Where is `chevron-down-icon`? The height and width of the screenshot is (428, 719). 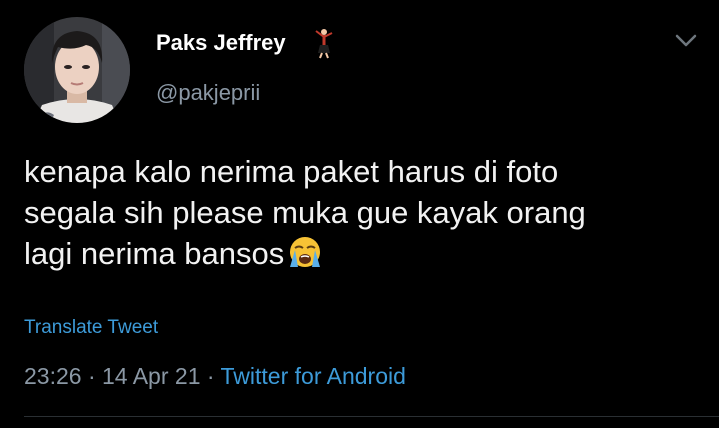
chevron-down-icon is located at coordinates (686, 41).